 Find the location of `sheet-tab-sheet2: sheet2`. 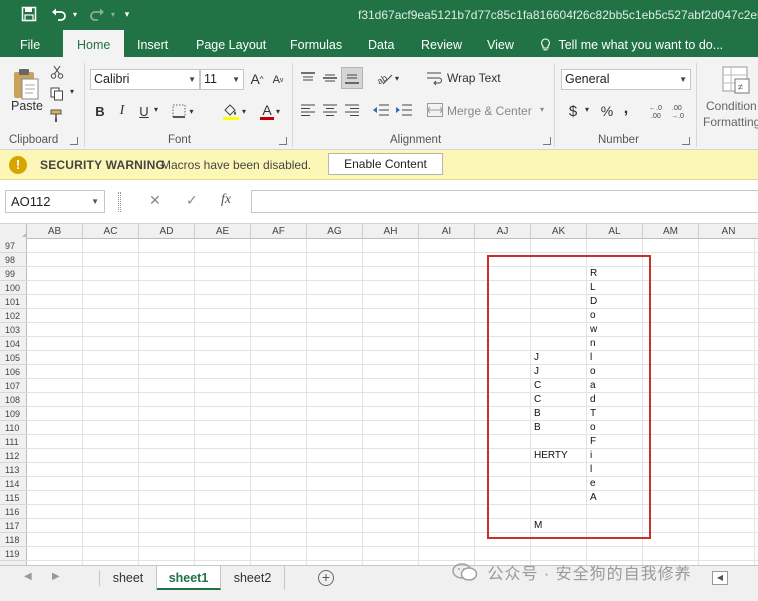

sheet-tab-sheet2: sheet2 is located at coordinates (253, 578).